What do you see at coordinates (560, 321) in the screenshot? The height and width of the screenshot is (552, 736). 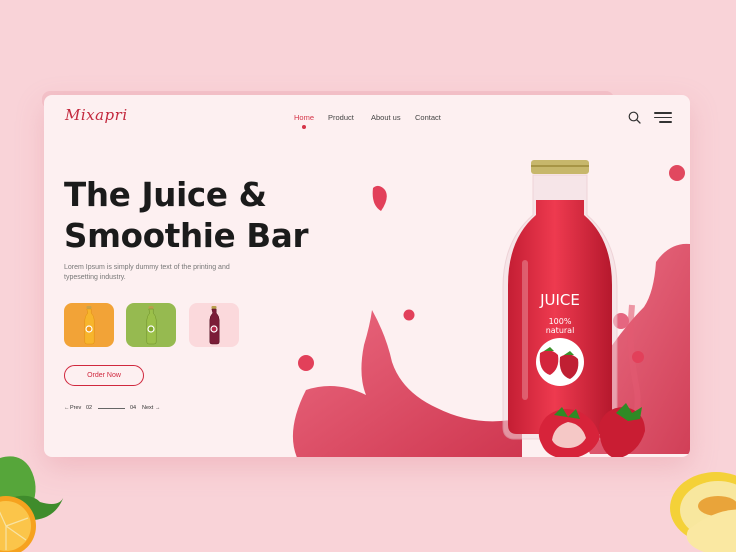 I see `bottle-label-percent: 100%` at bounding box center [560, 321].